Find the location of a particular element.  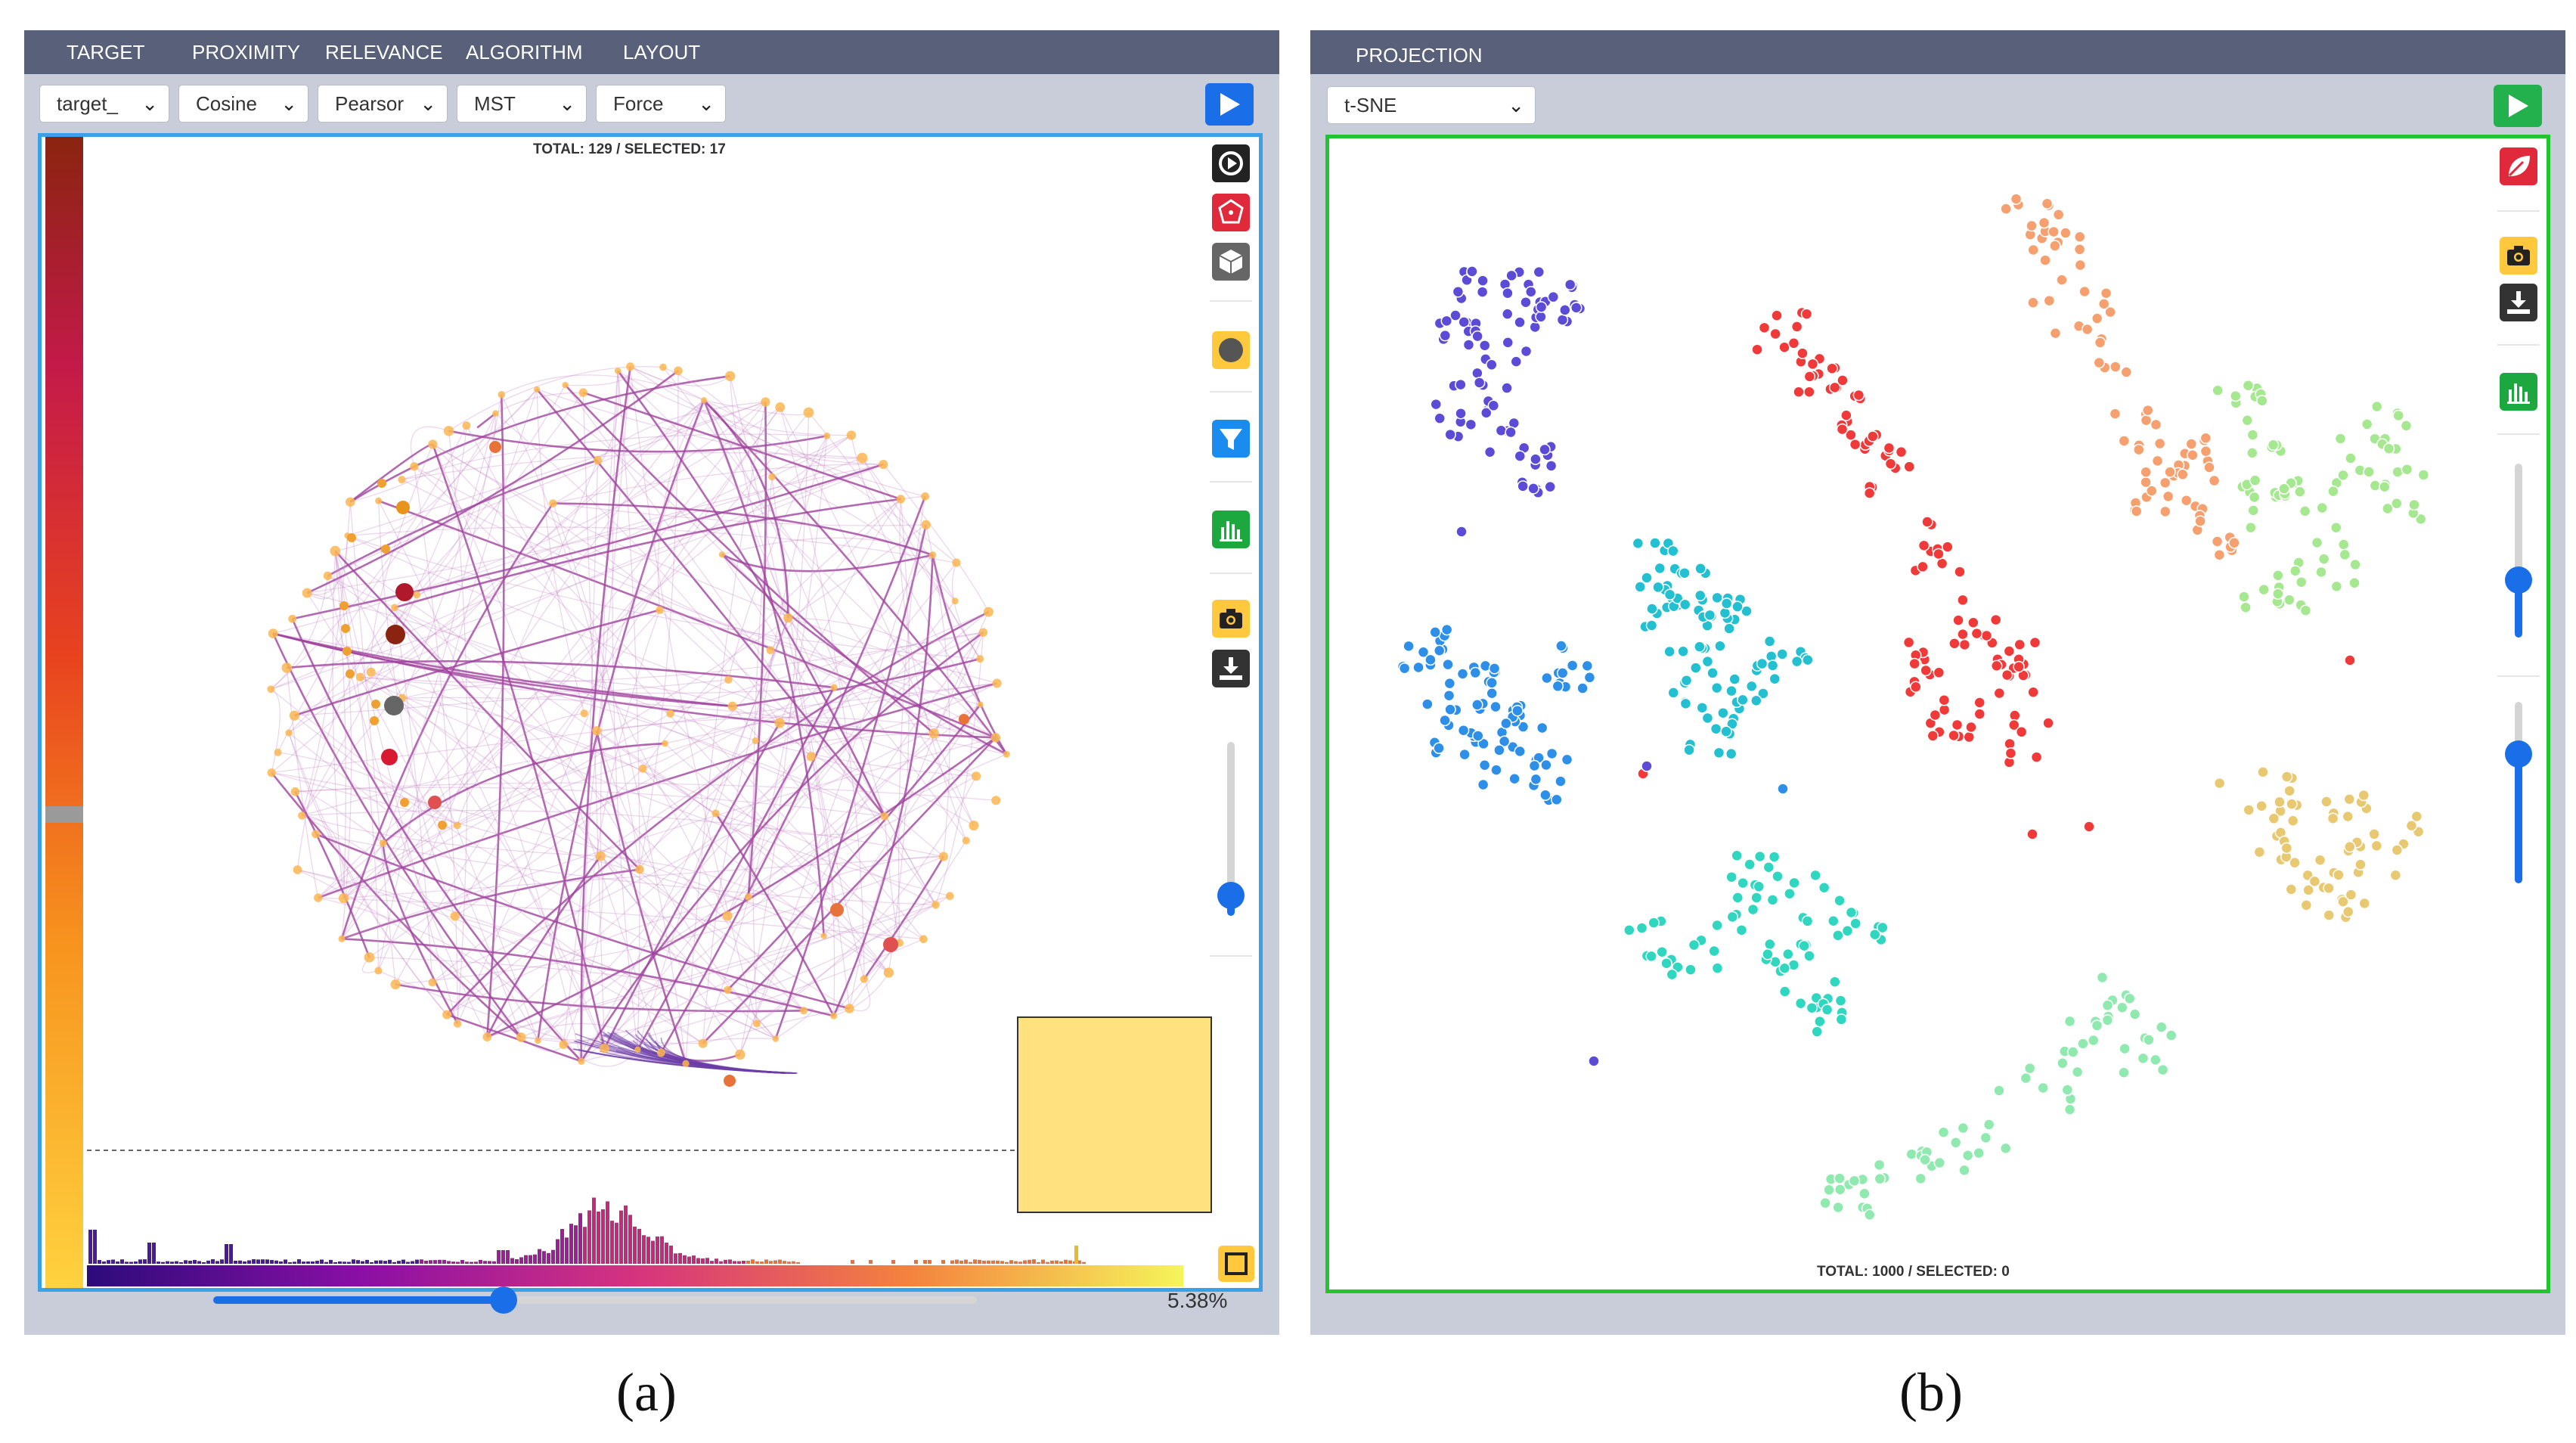

relevance-select: Pearsor ⌄ is located at coordinates (383, 104).